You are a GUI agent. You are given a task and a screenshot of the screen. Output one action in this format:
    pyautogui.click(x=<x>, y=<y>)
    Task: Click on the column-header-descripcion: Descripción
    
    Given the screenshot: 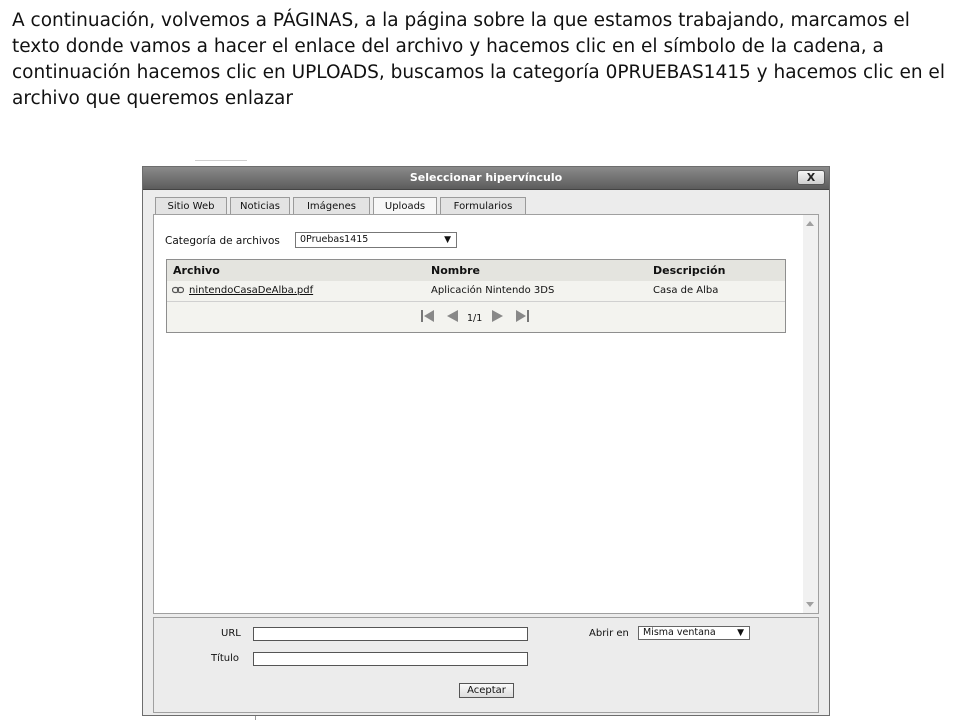 What is the action you would take?
    pyautogui.click(x=689, y=270)
    